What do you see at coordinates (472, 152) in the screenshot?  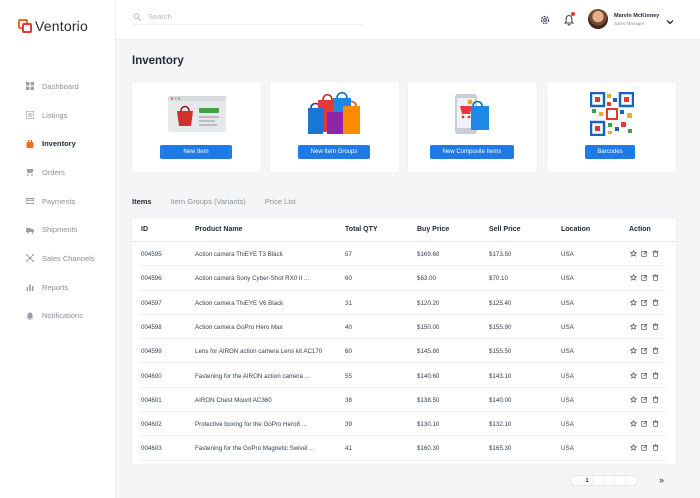 I see `new-composite-items-button: New Composite Items` at bounding box center [472, 152].